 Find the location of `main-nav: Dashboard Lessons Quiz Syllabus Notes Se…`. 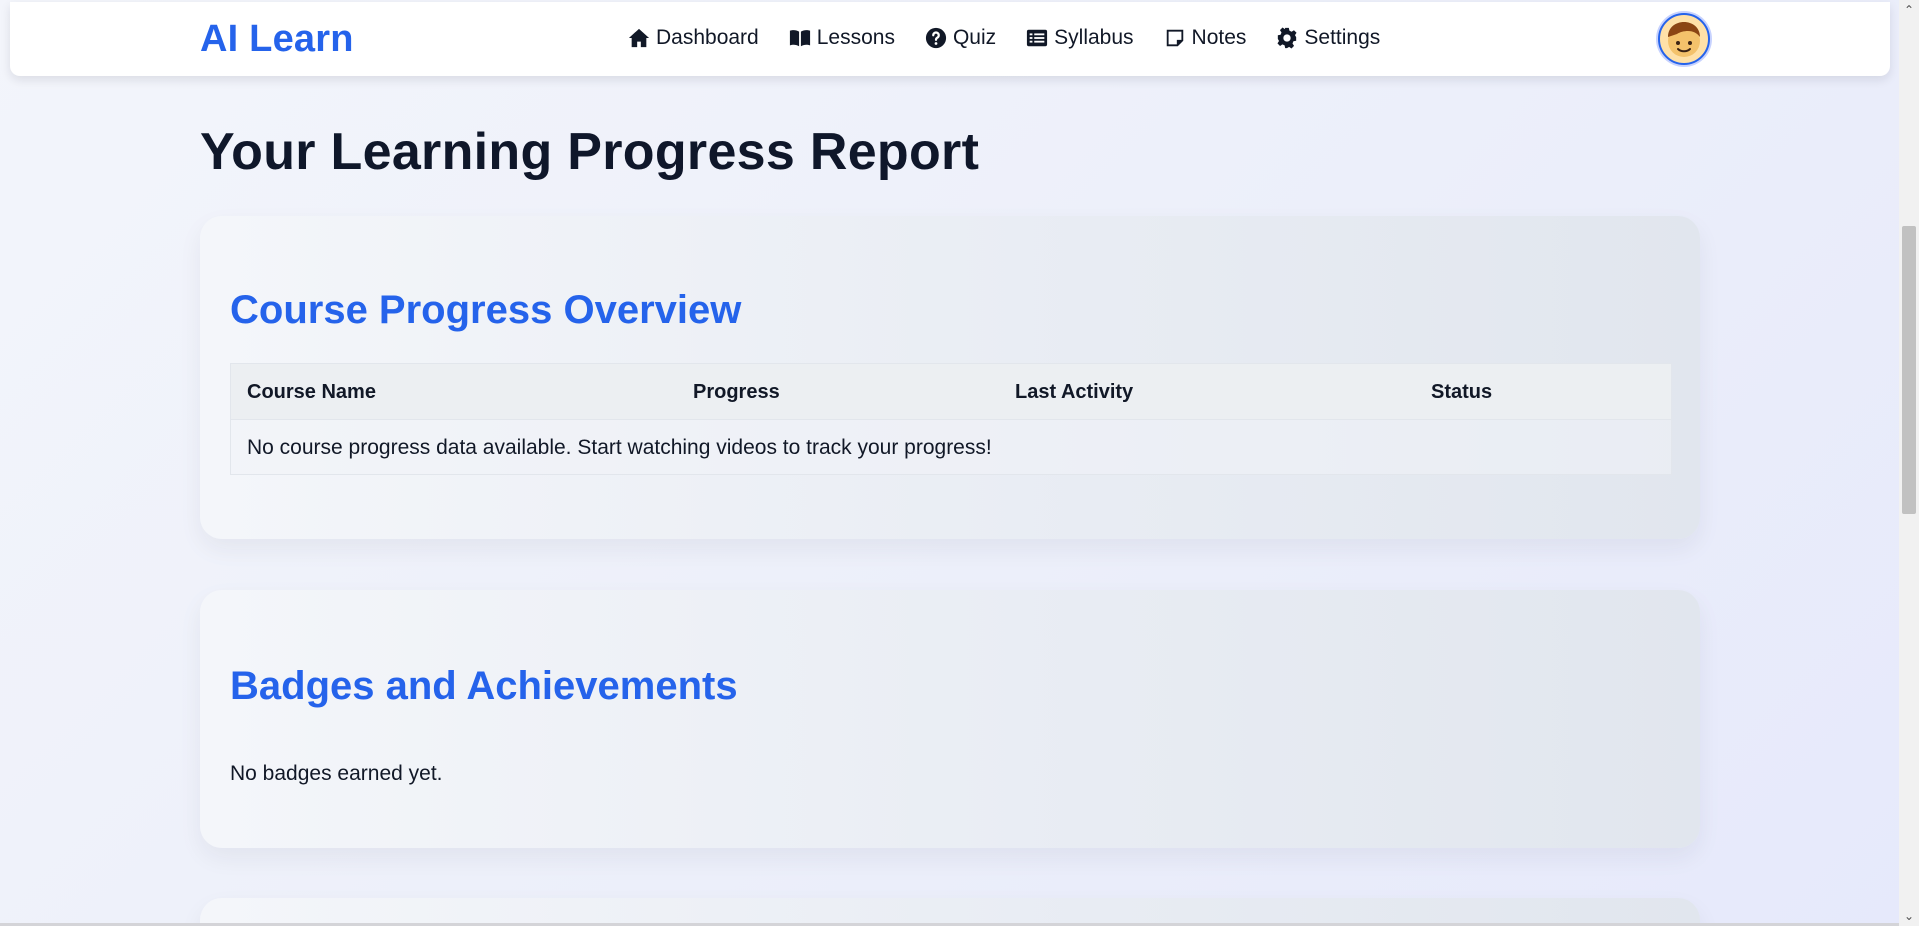

main-nav: Dashboard Lessons Quiz Syllabus Notes Se… is located at coordinates (1004, 38).